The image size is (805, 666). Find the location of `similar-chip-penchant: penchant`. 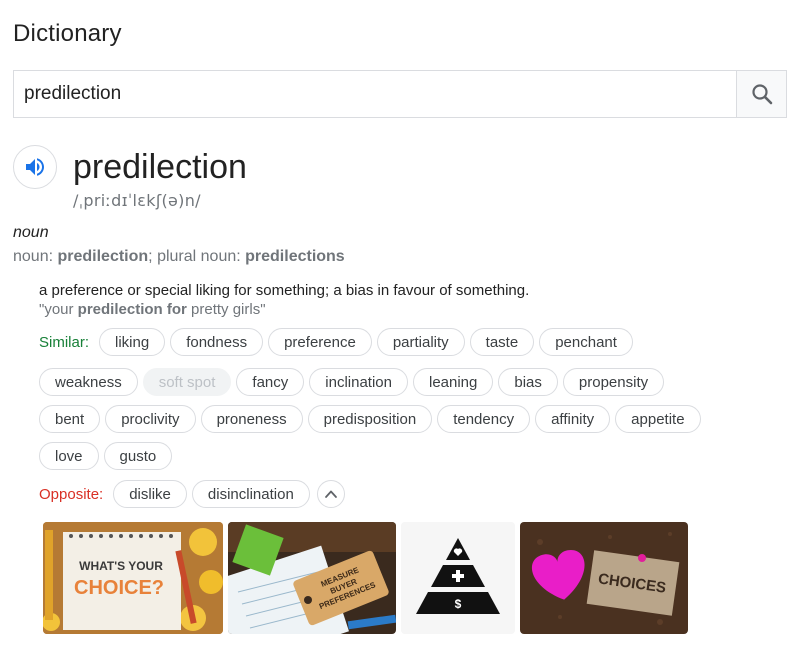

similar-chip-penchant: penchant is located at coordinates (586, 342).